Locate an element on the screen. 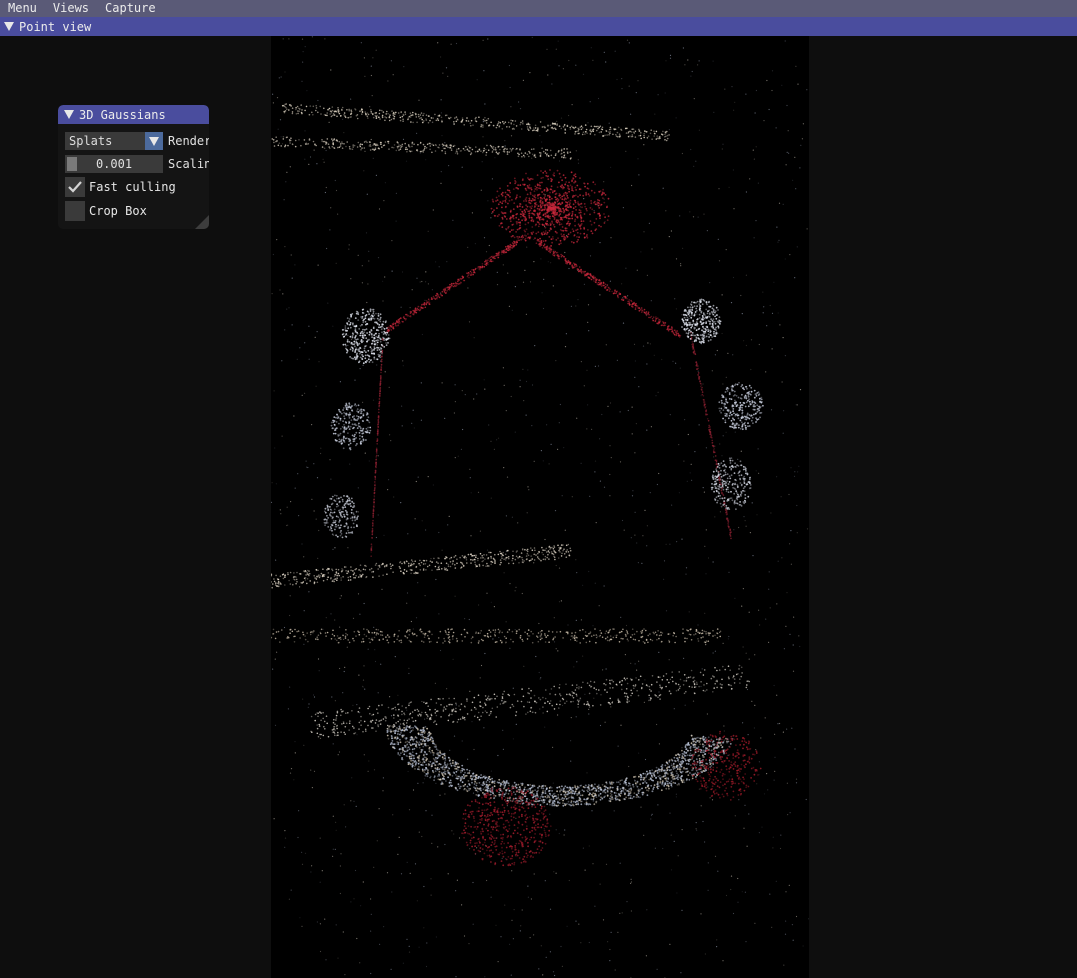  menu-item-views: Views is located at coordinates (71, 8).